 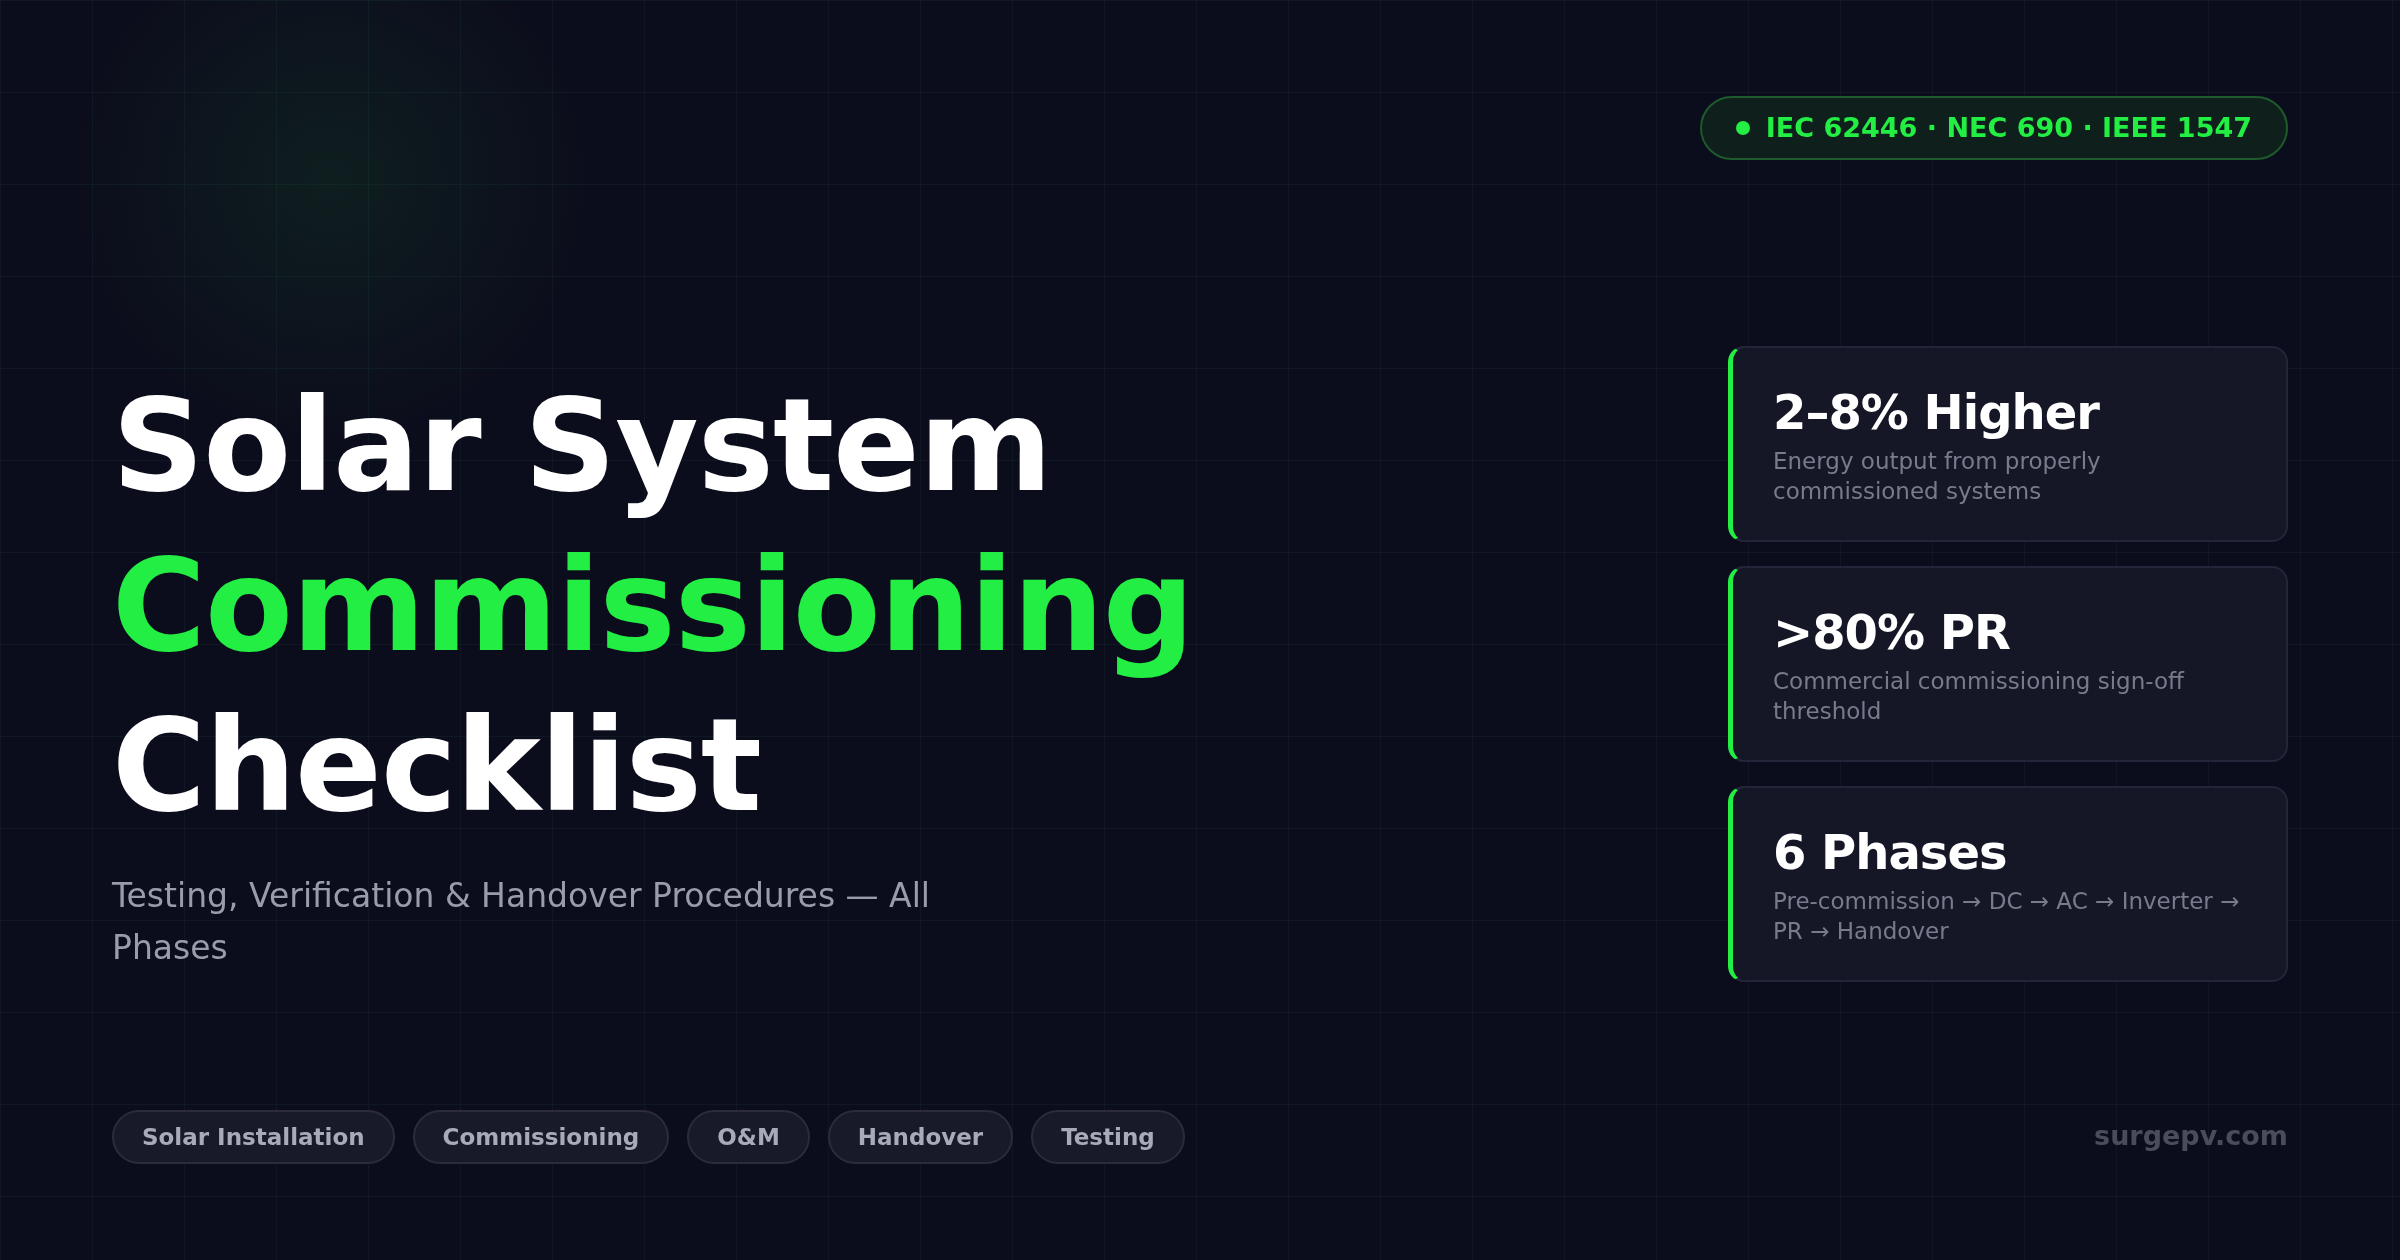 I want to click on title-line: Checklist, so click(x=437, y=766).